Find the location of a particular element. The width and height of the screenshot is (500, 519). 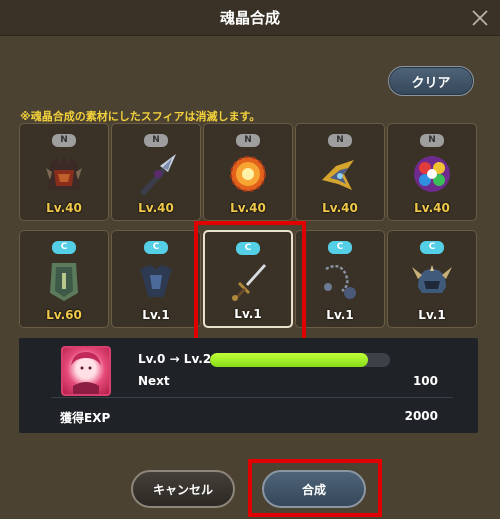

material-slot-5: N Lv.40 is located at coordinates (432, 172).